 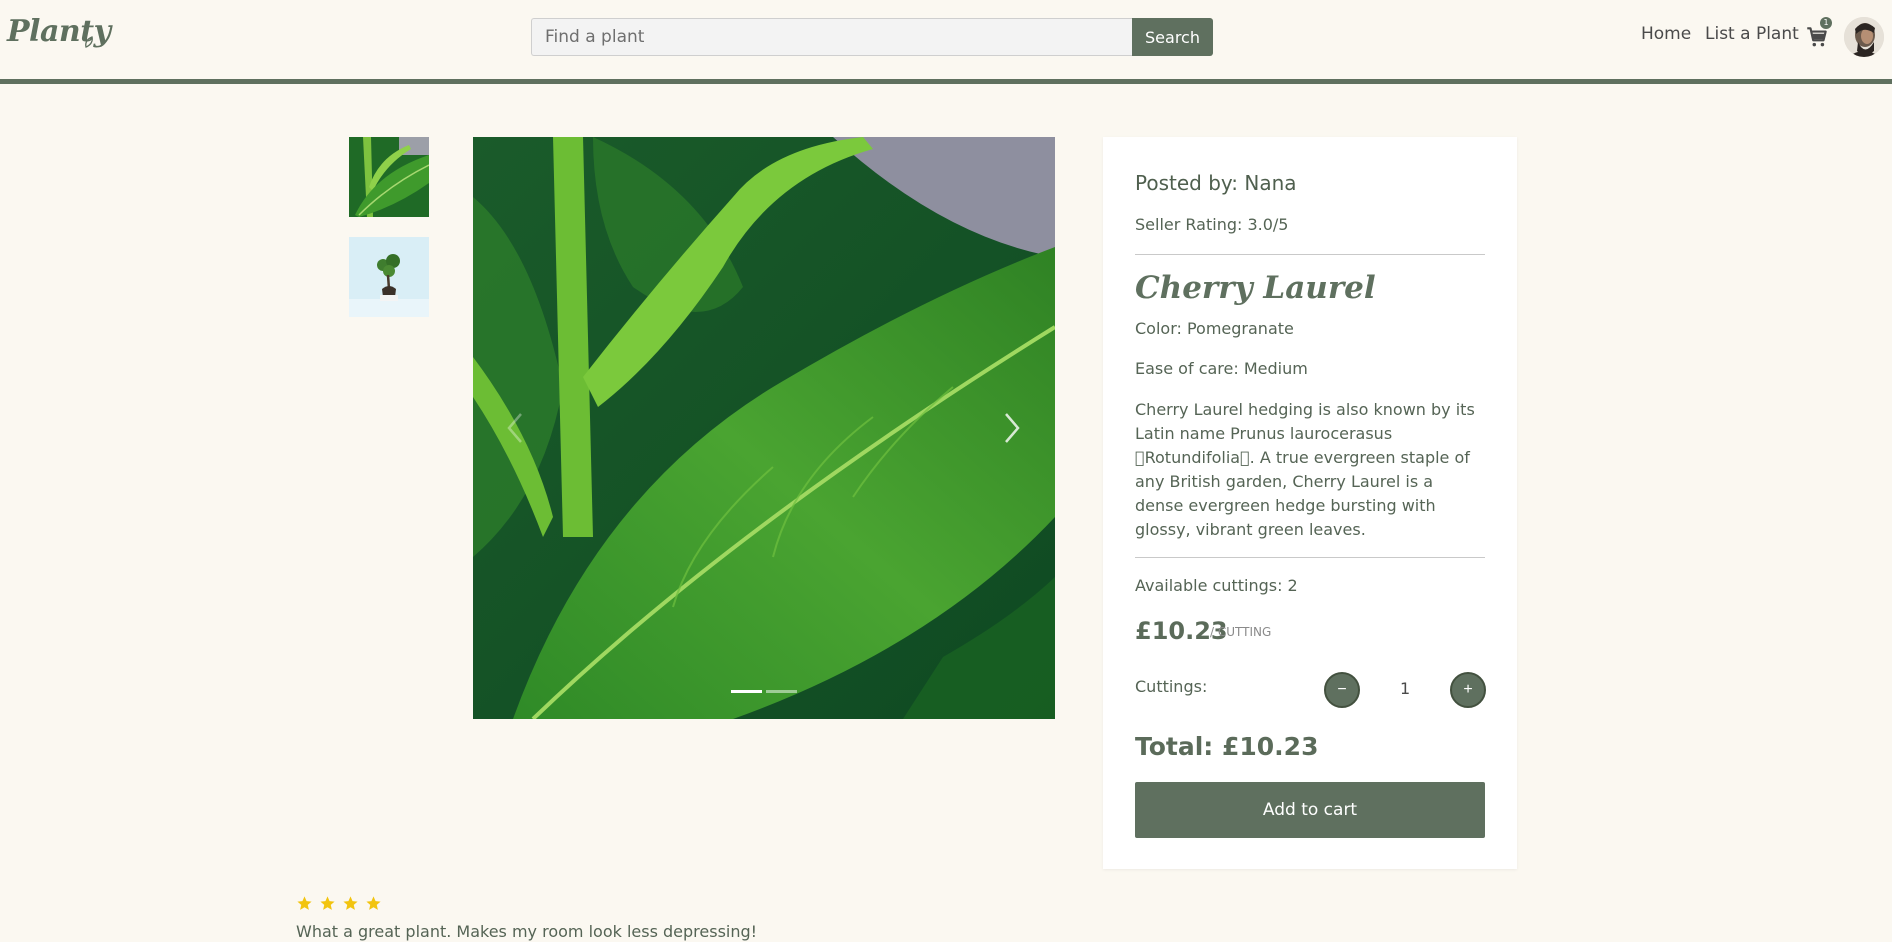 What do you see at coordinates (1172, 37) in the screenshot?
I see `search-button: Search` at bounding box center [1172, 37].